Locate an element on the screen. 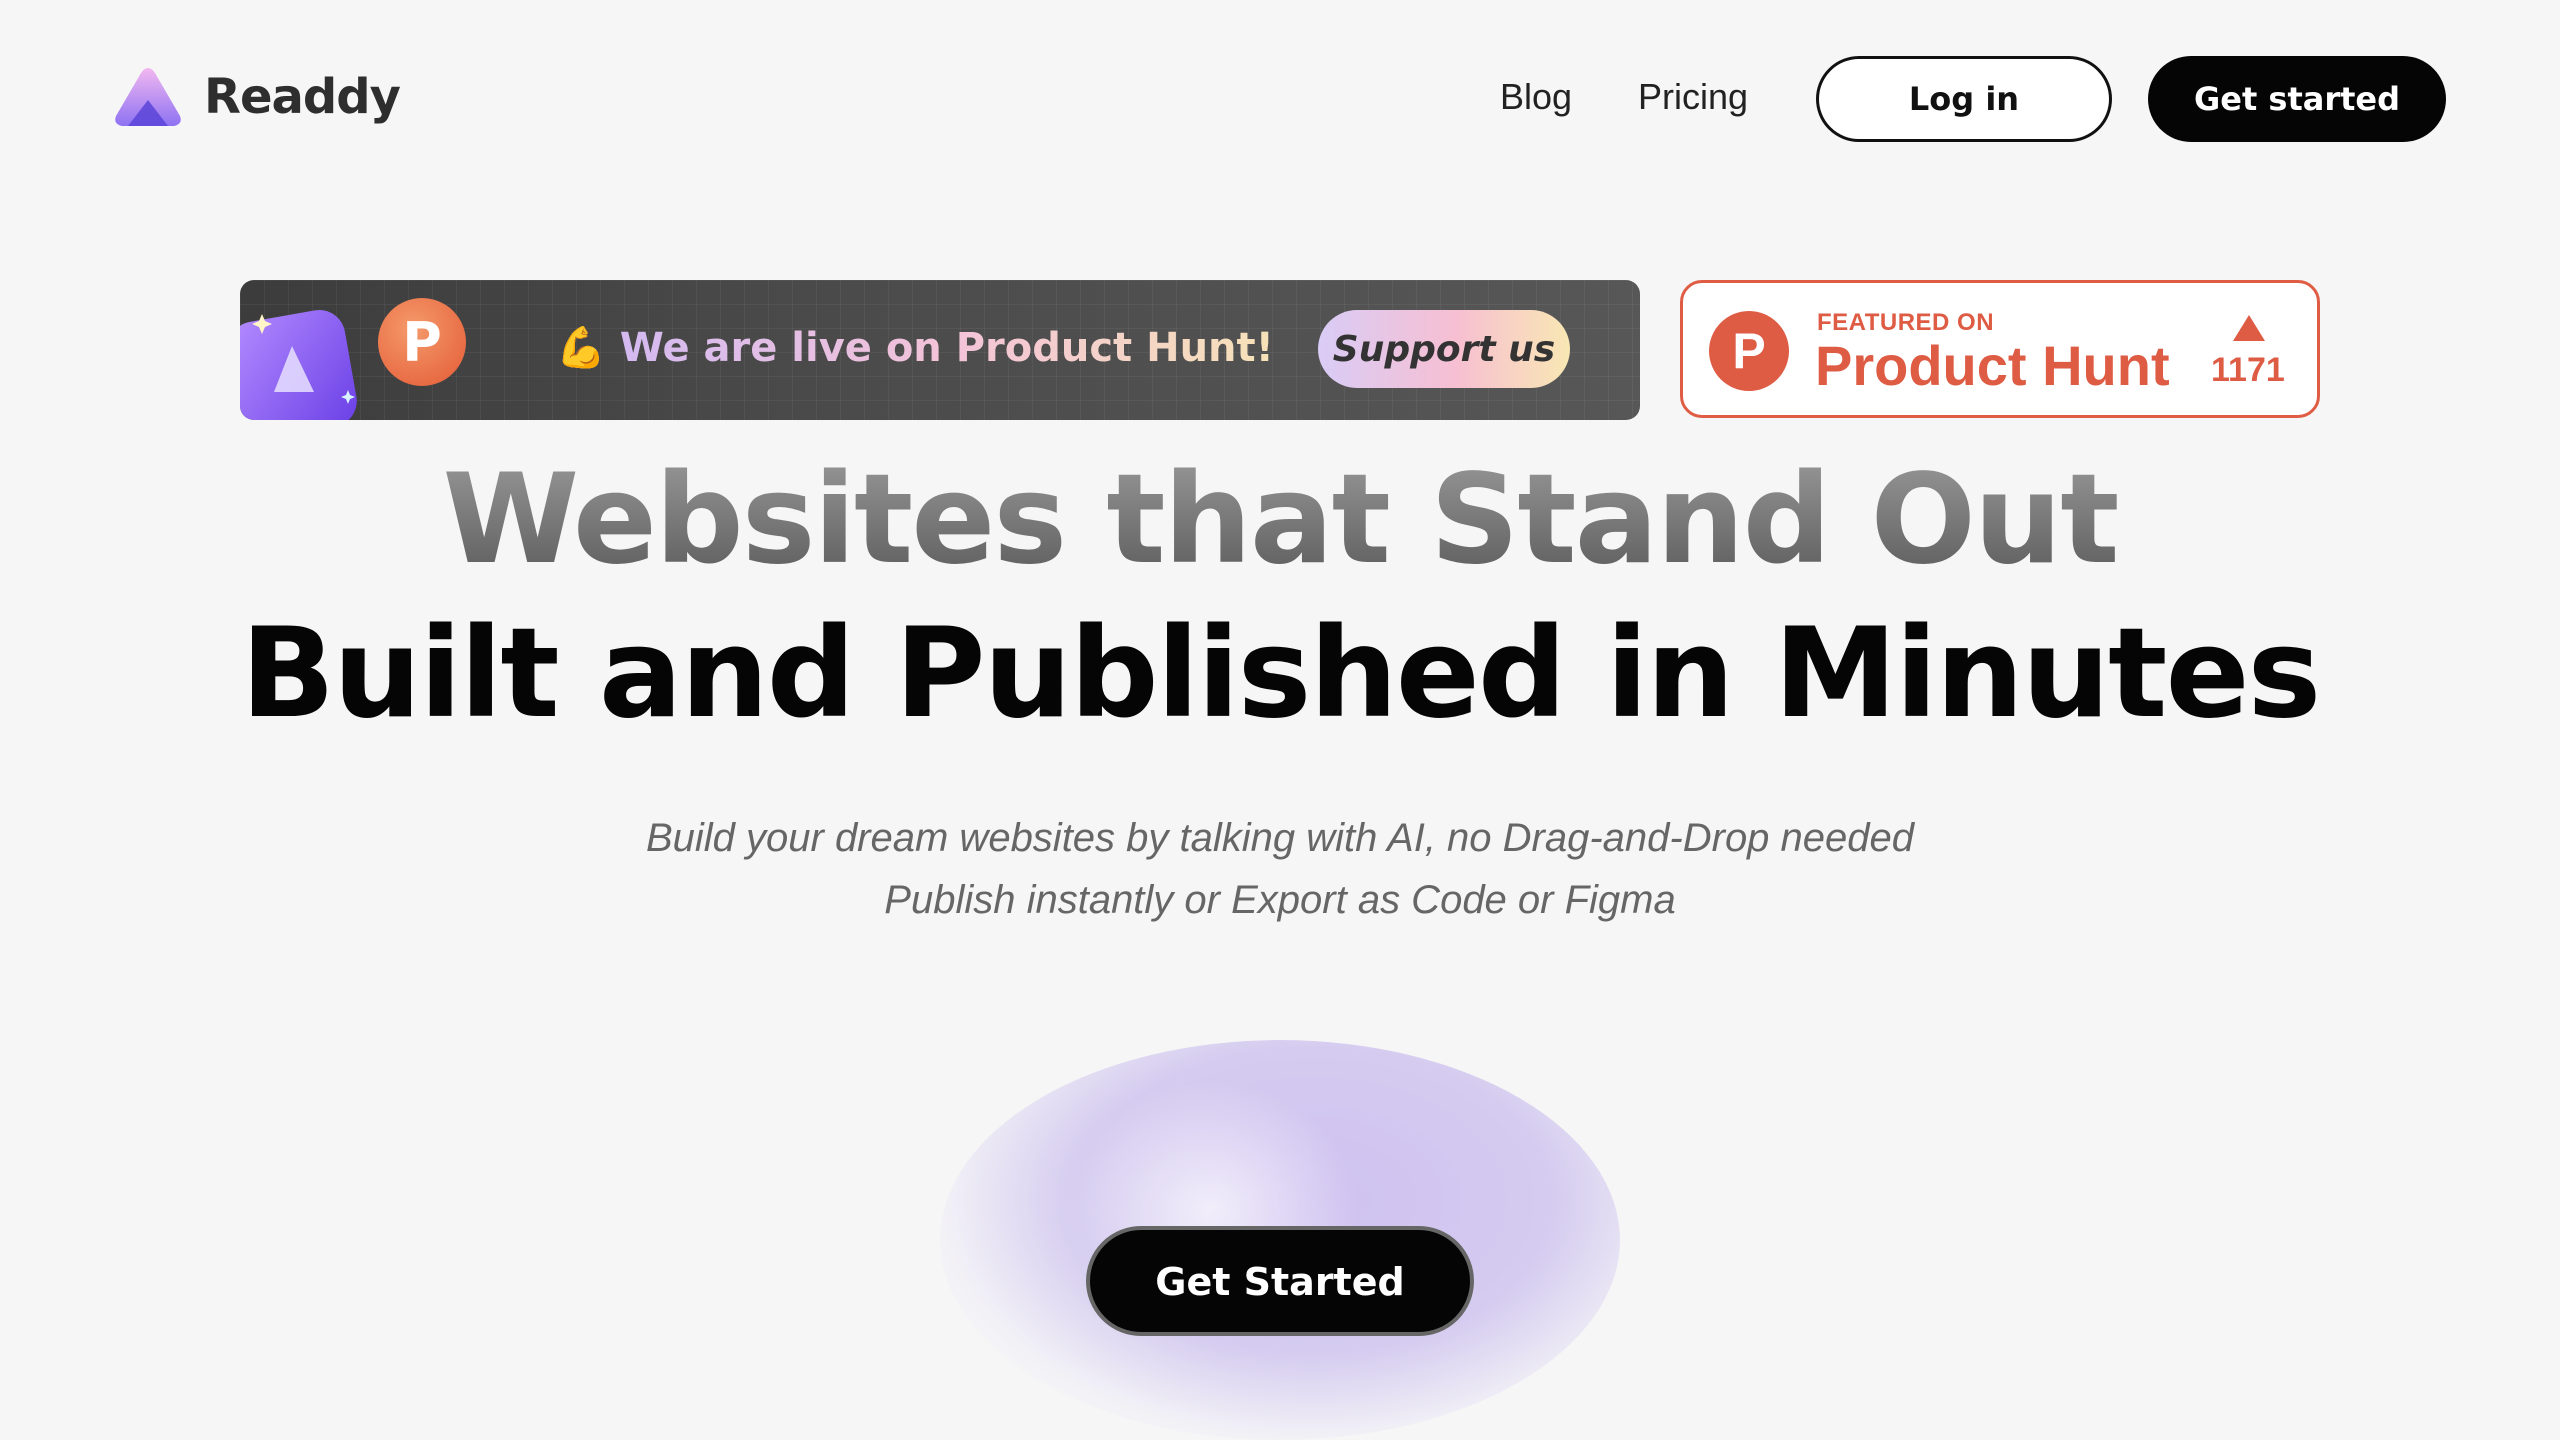  get-started-button: Get started is located at coordinates (2297, 99).